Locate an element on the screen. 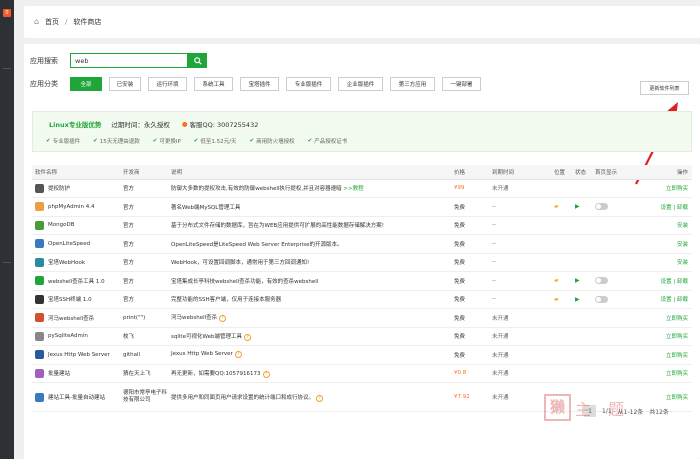 This screenshot has height=459, width=700. software-name: pySqliteAdmin is located at coordinates (68, 336).